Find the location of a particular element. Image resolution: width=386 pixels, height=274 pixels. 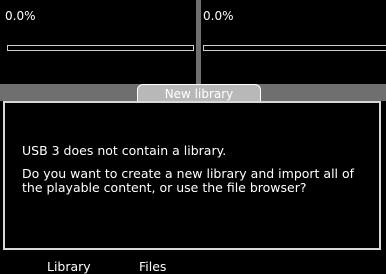

deck-left-progress-bar is located at coordinates (100, 48).